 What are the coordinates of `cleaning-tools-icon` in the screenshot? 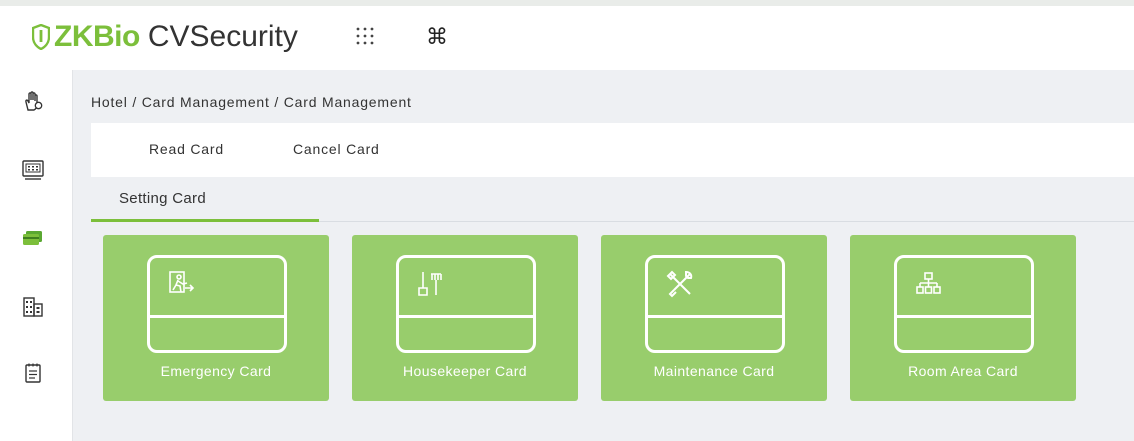 It's located at (430, 284).